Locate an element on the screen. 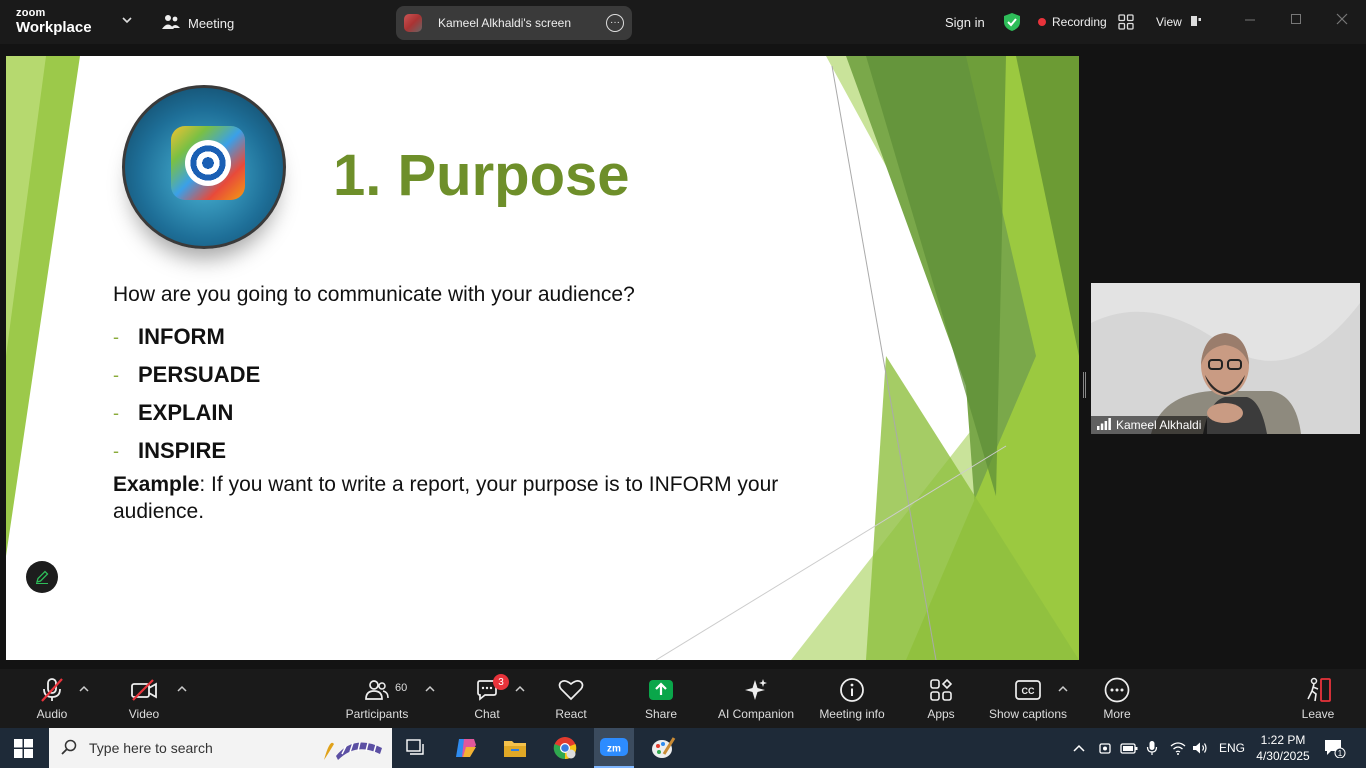  ai-companion-button: AI Companion is located at coordinates (756, 698).